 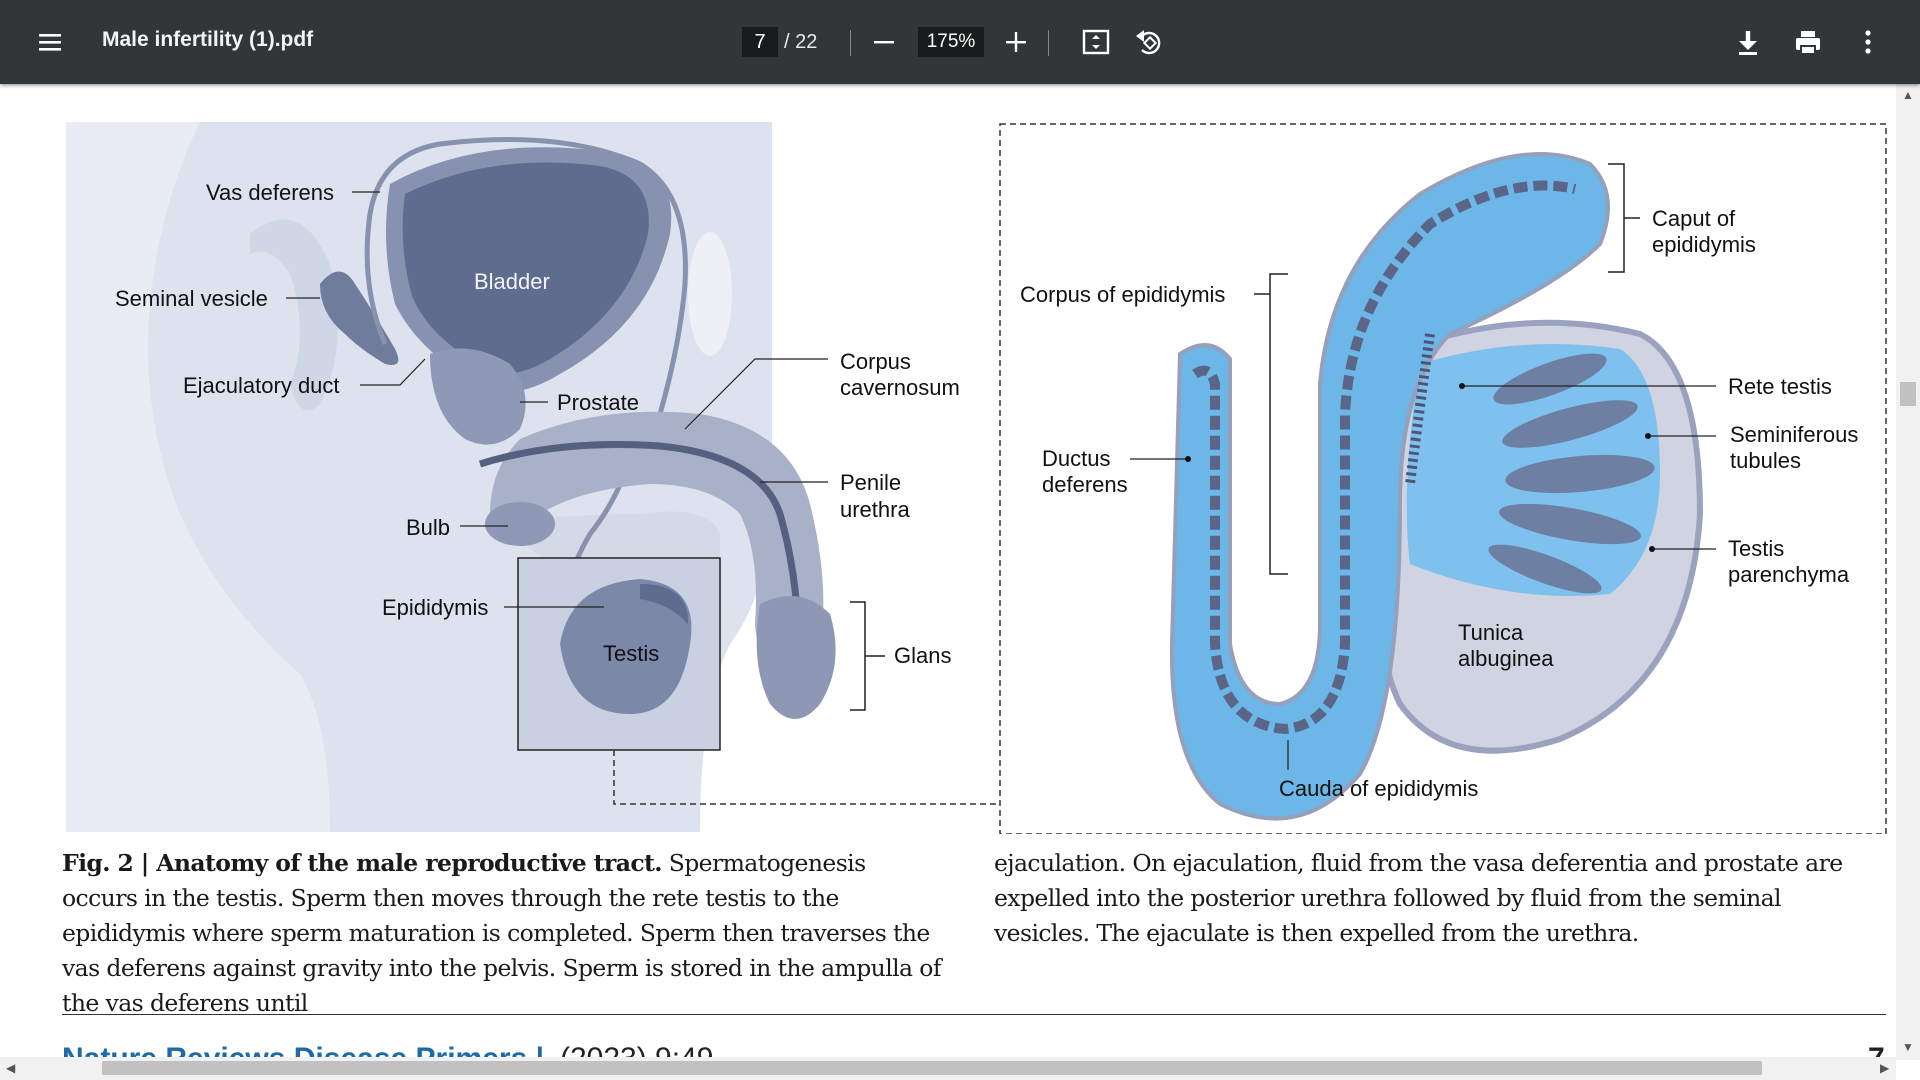 What do you see at coordinates (270, 192) in the screenshot?
I see `label-vas-deferens: Vas deferens` at bounding box center [270, 192].